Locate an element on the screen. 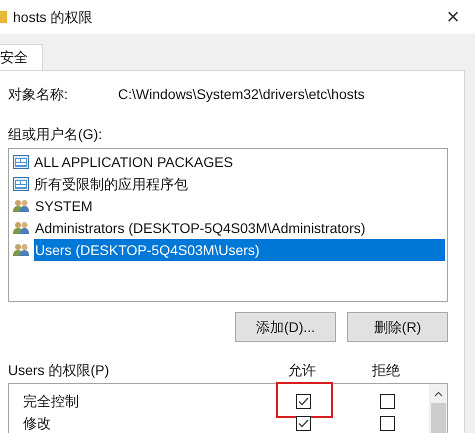 Image resolution: width=475 pixels, height=433 pixels. list-item: ALL APPLICATION PACKAGES is located at coordinates (239, 162).